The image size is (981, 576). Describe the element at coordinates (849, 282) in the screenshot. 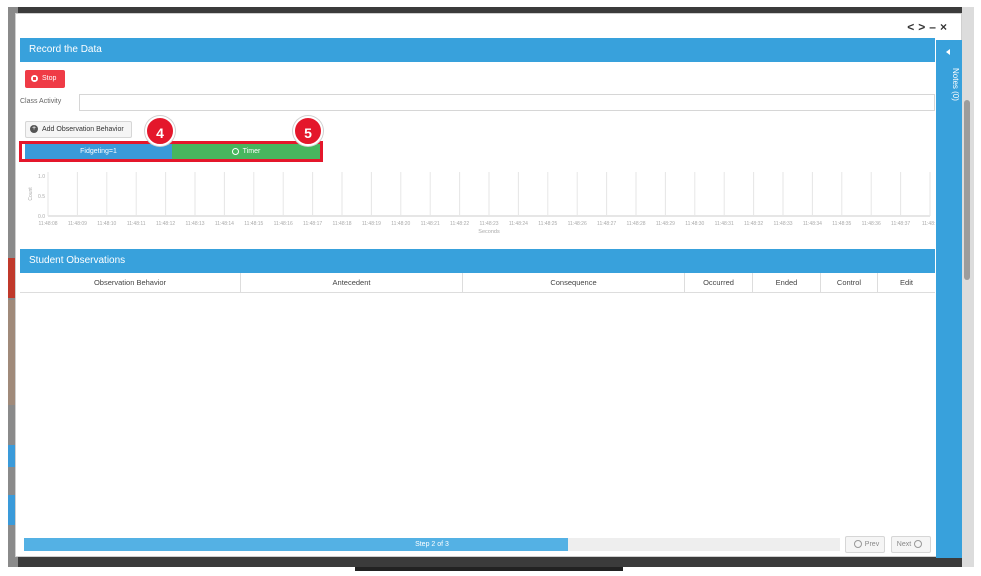

I see `column-header: Control` at that location.